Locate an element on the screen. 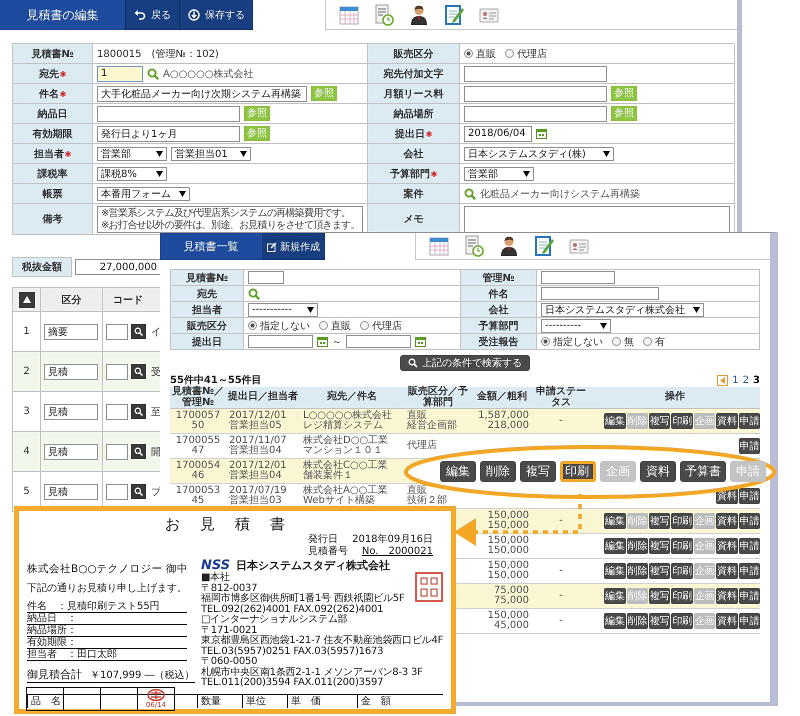 The height and width of the screenshot is (716, 800). dropdown: 営業部 is located at coordinates (499, 173).